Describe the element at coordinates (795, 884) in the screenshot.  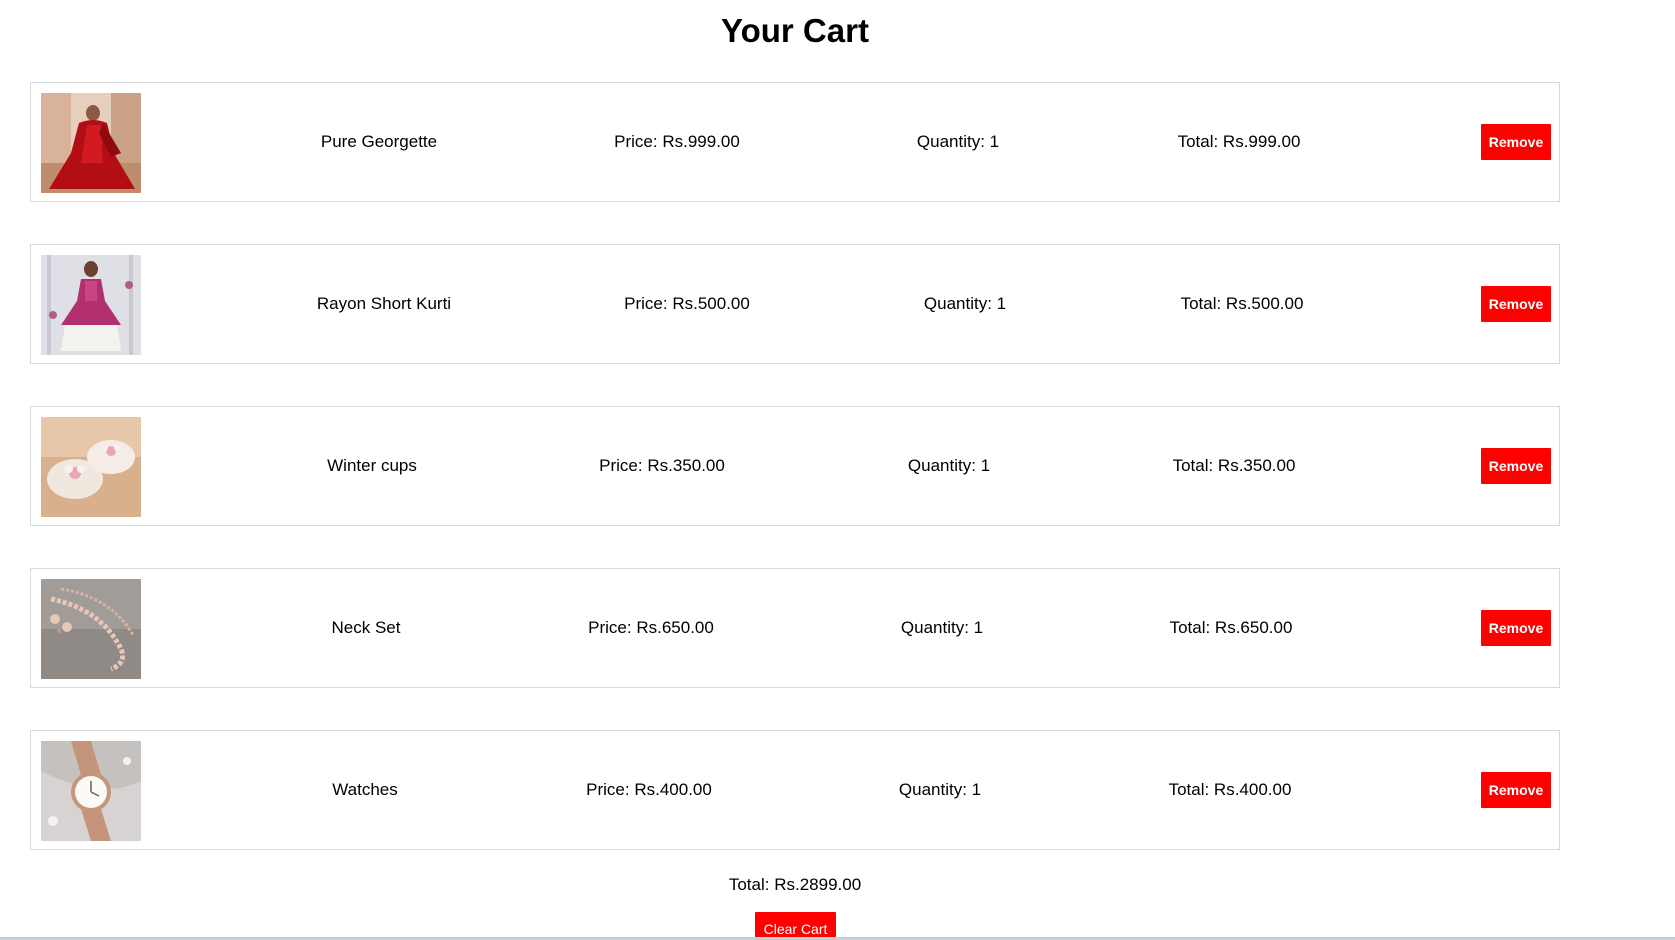
I see `cart-grand-total: Total: Rs.2899.00` at that location.